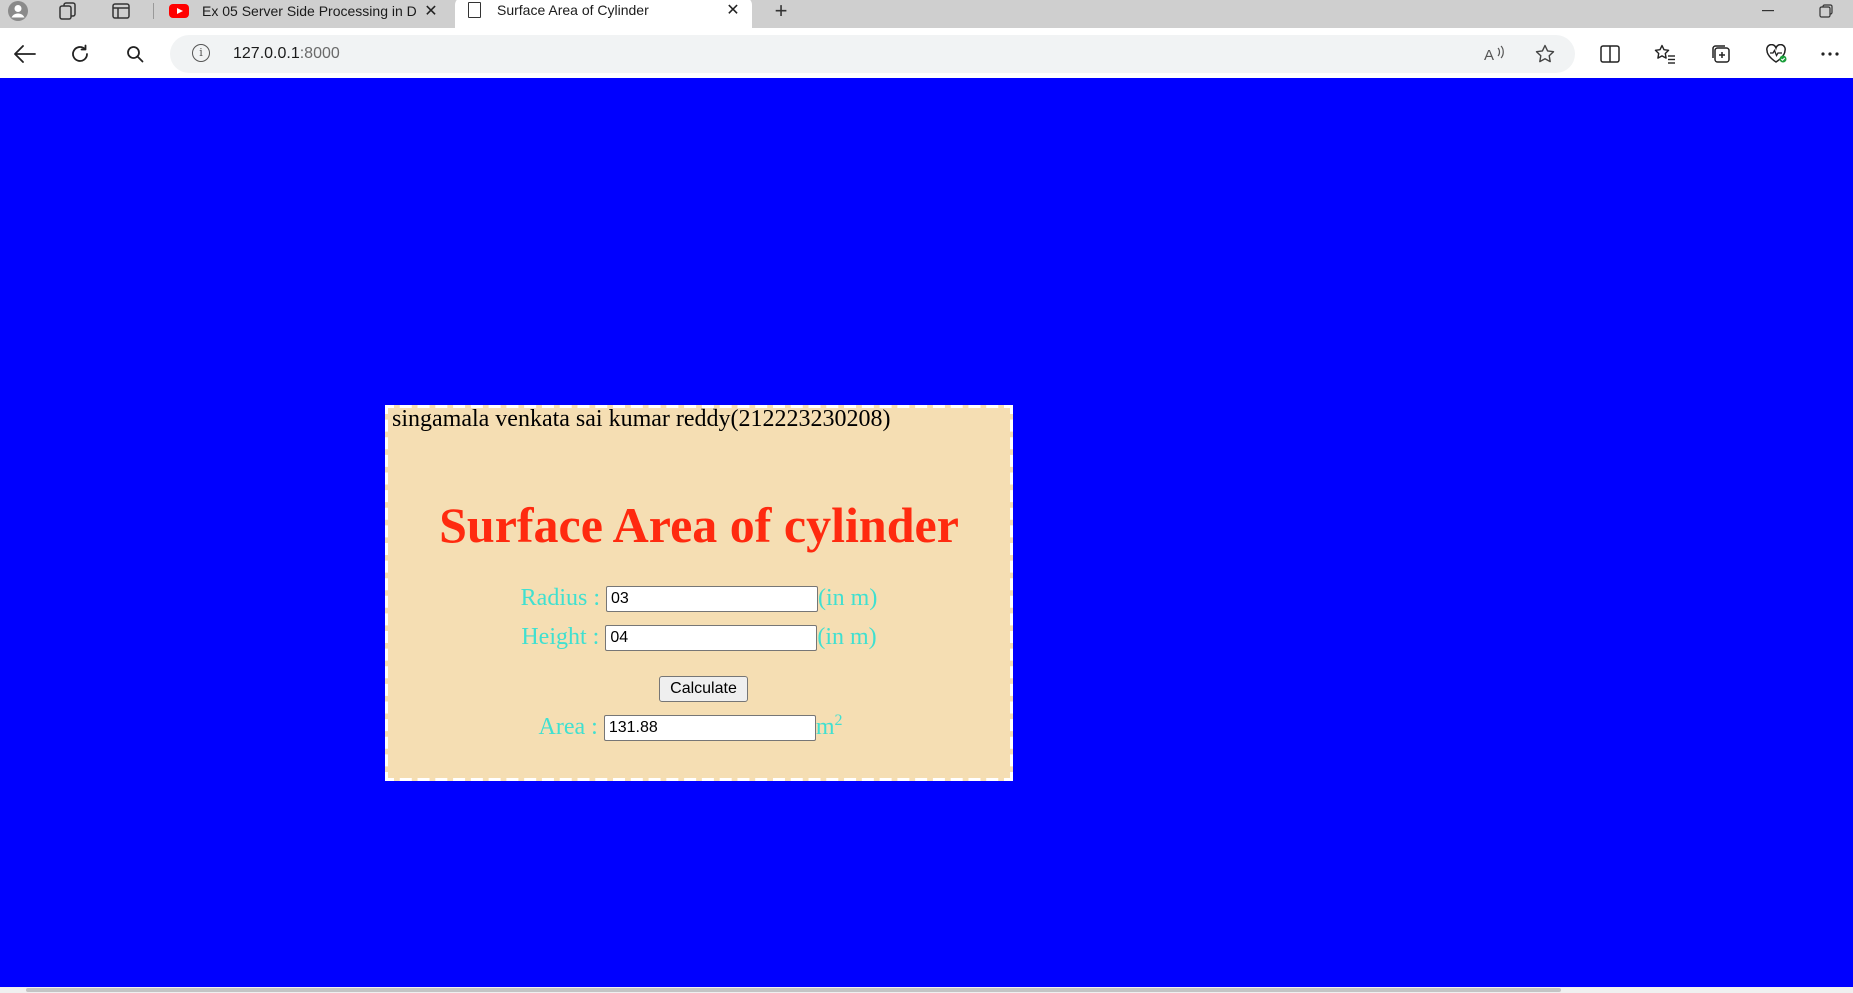 This screenshot has width=1853, height=993. What do you see at coordinates (153, 11) in the screenshot?
I see `tab-divider` at bounding box center [153, 11].